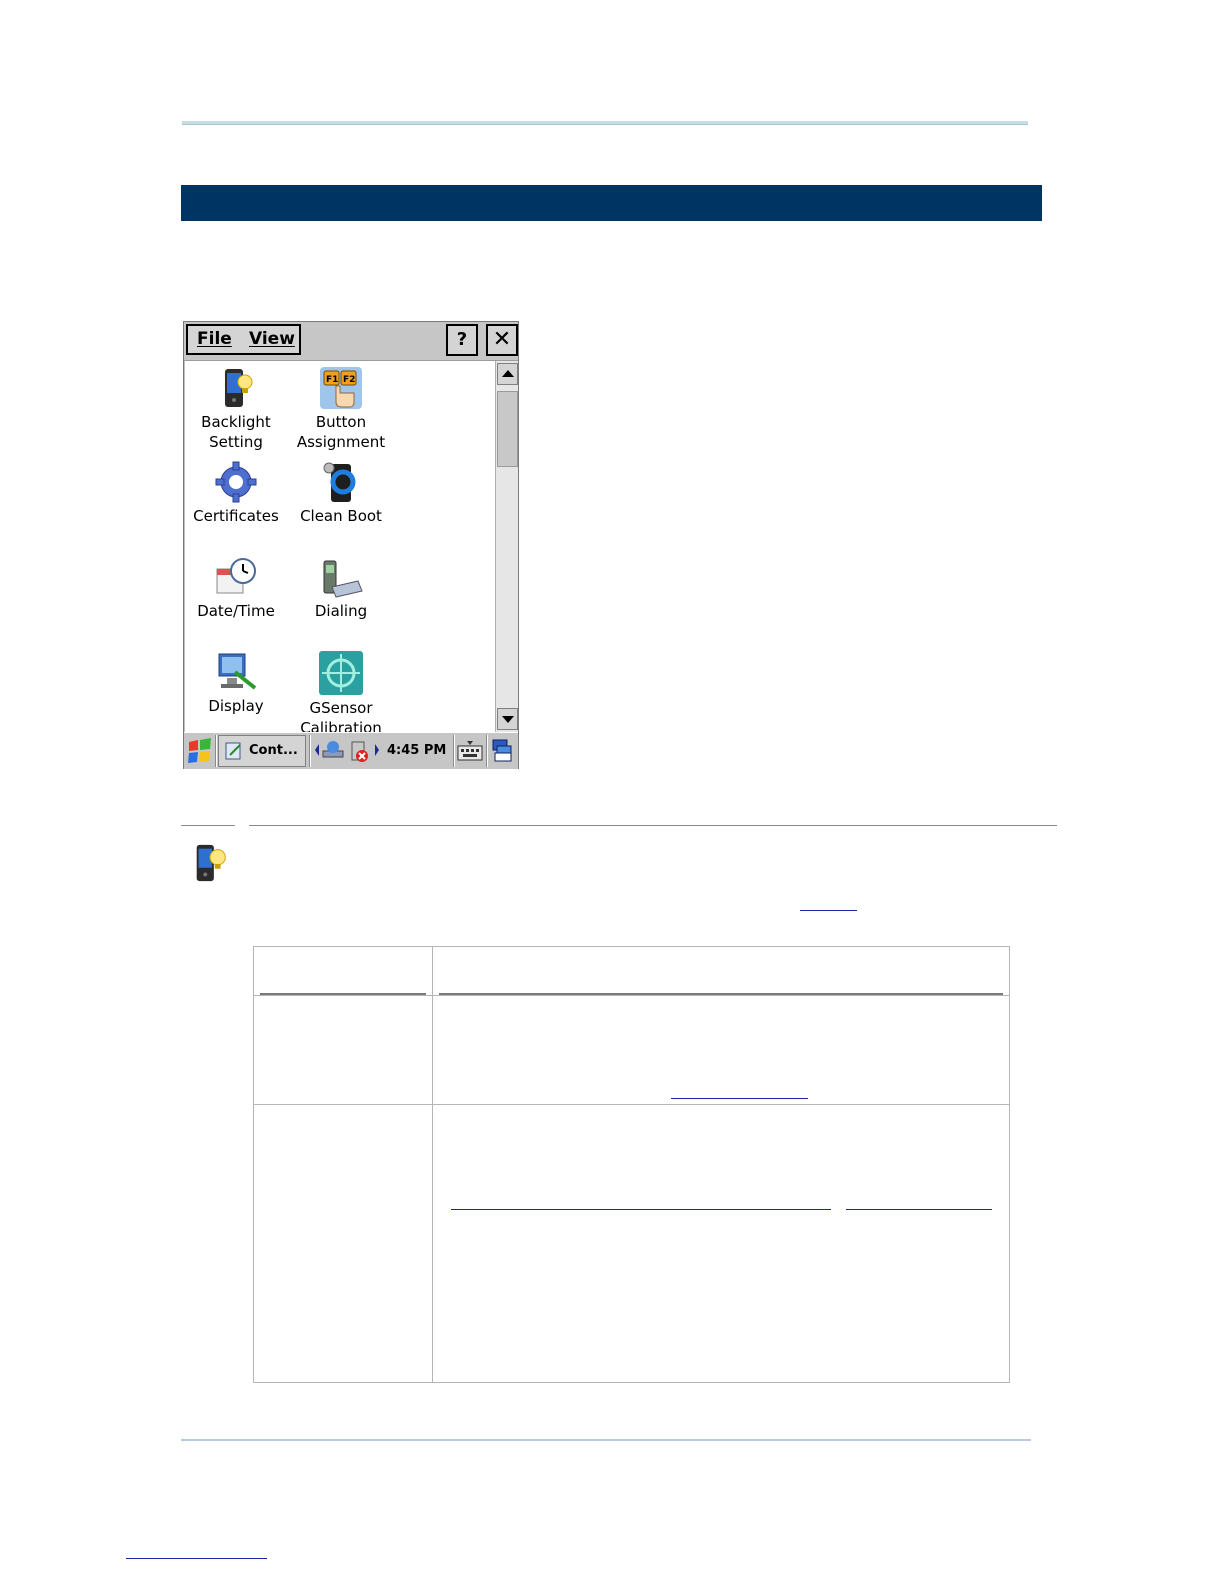  What do you see at coordinates (360, 751) in the screenshot?
I see `battery-warning-icon` at bounding box center [360, 751].